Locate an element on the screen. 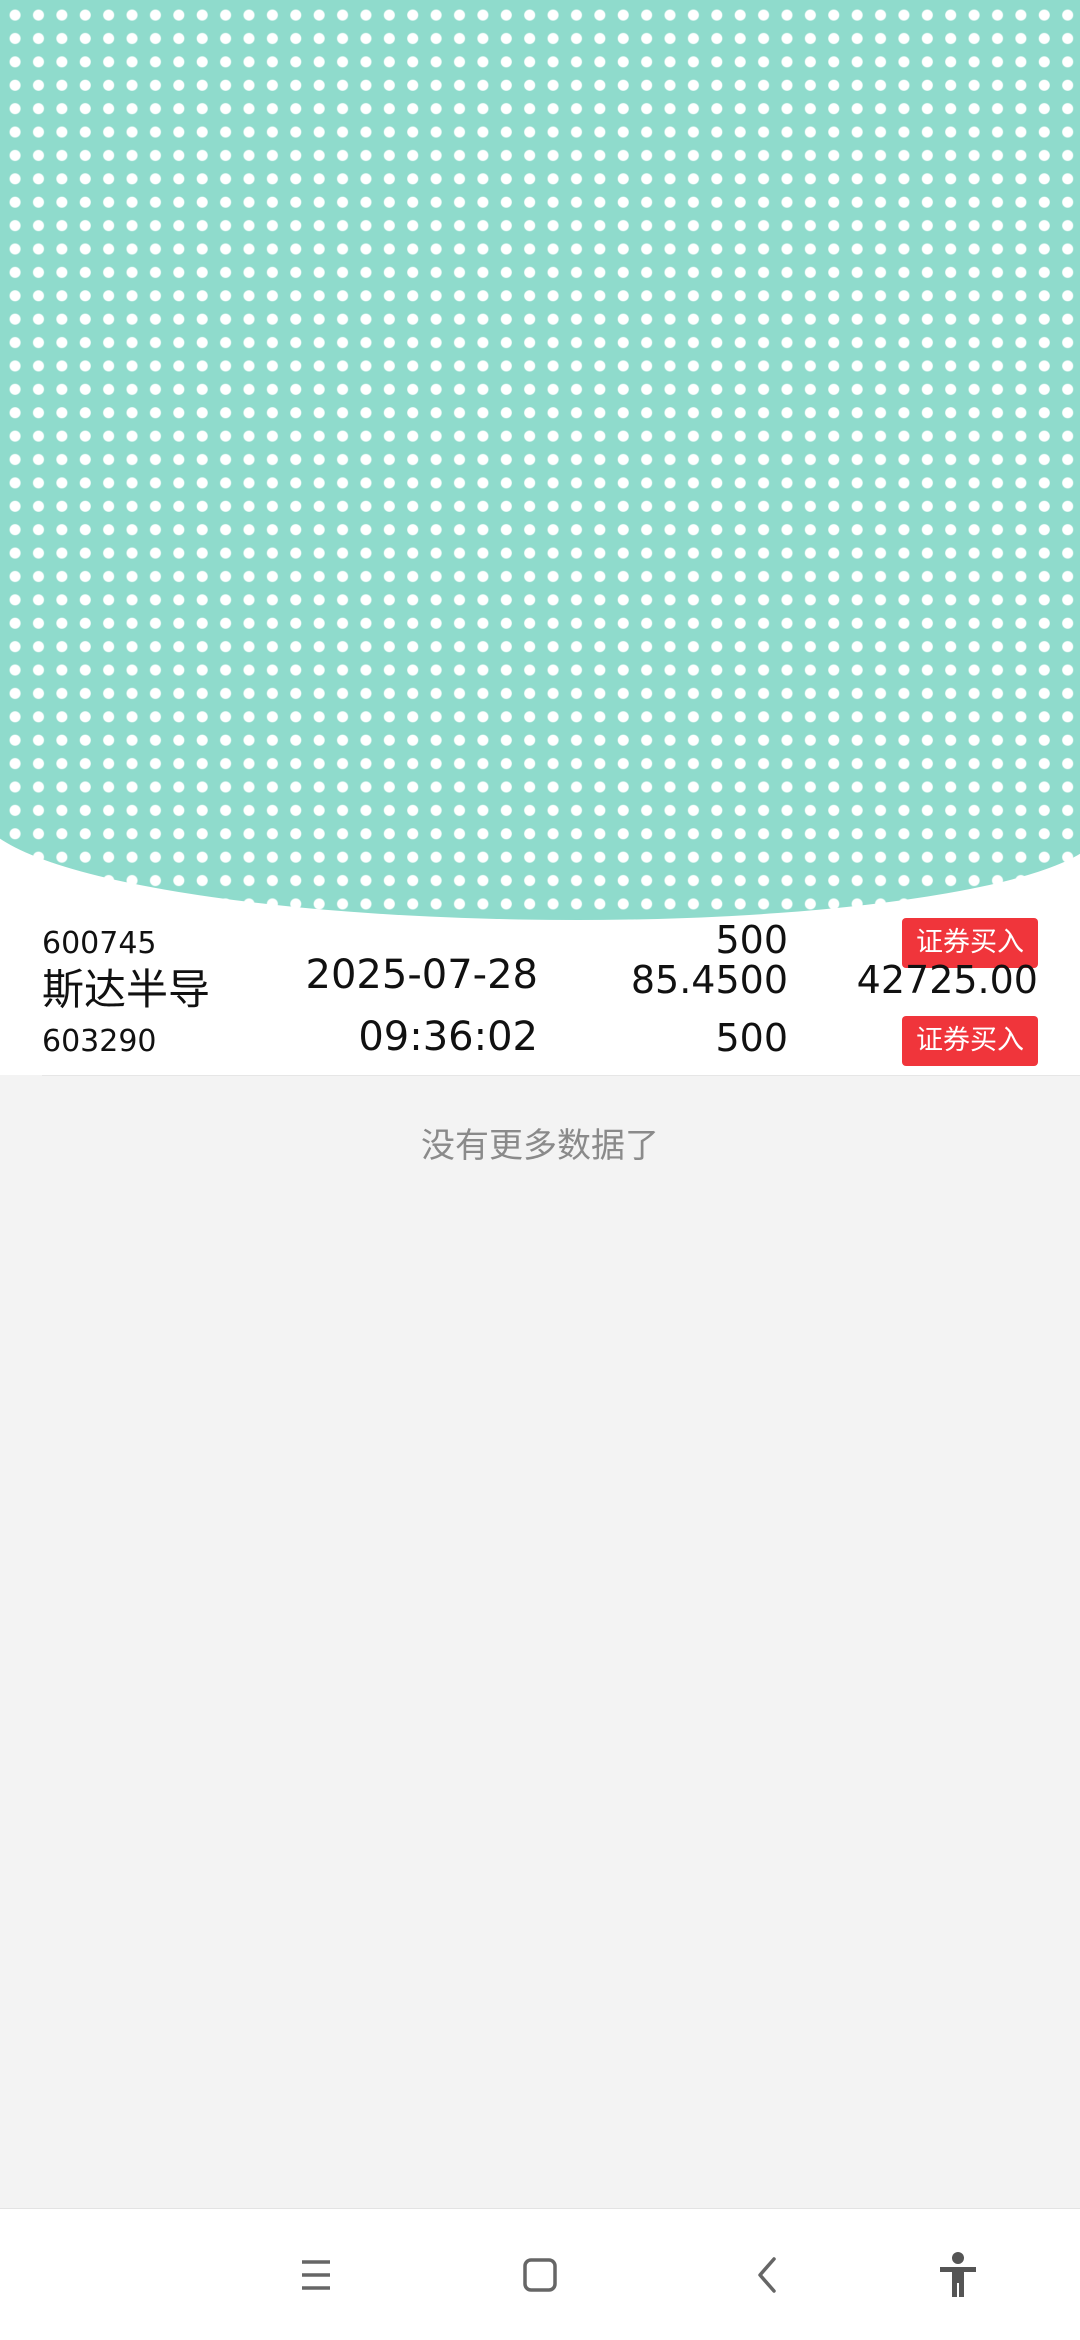 The height and width of the screenshot is (2340, 1080). system-navigation-bar is located at coordinates (540, 2274).